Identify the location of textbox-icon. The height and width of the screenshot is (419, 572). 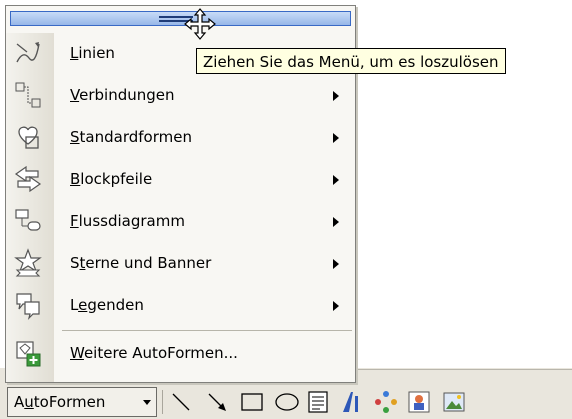
(318, 402).